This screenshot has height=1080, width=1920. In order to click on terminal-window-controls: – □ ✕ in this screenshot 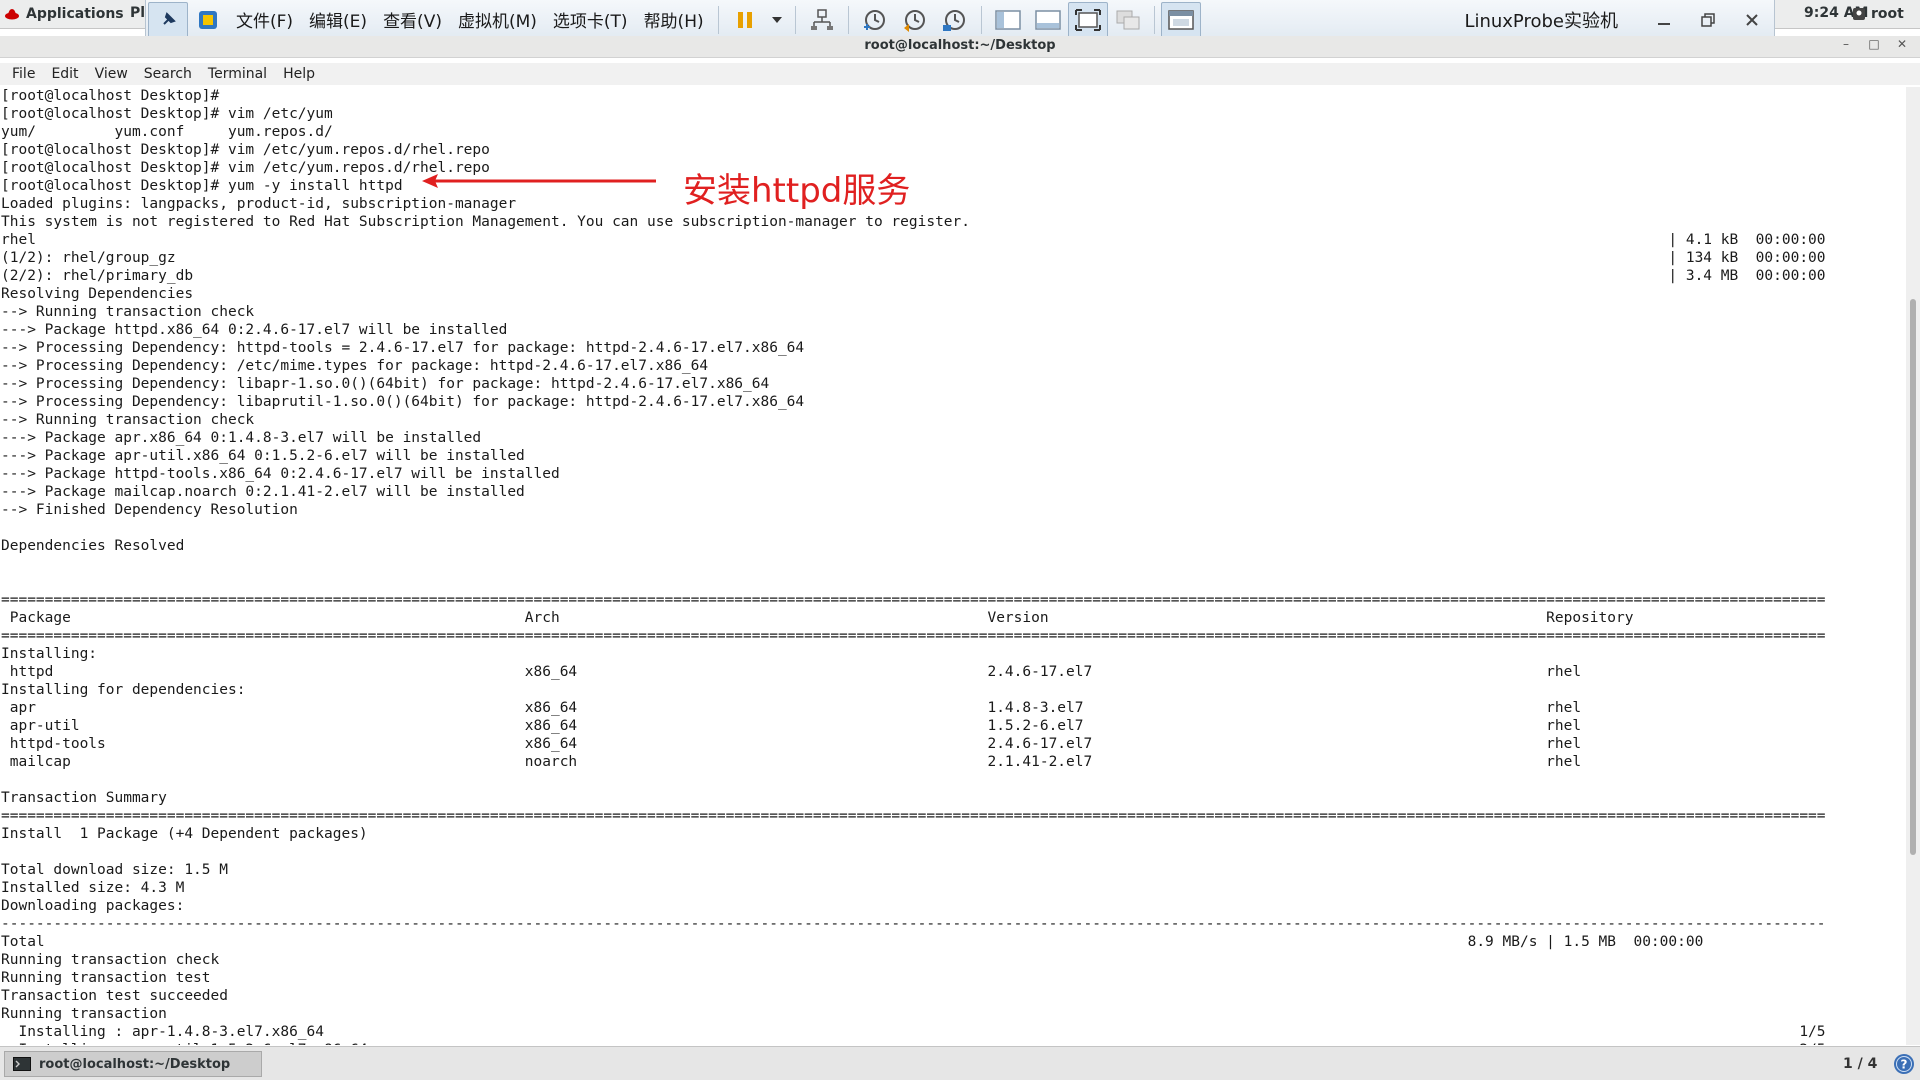, I will do `click(1874, 44)`.